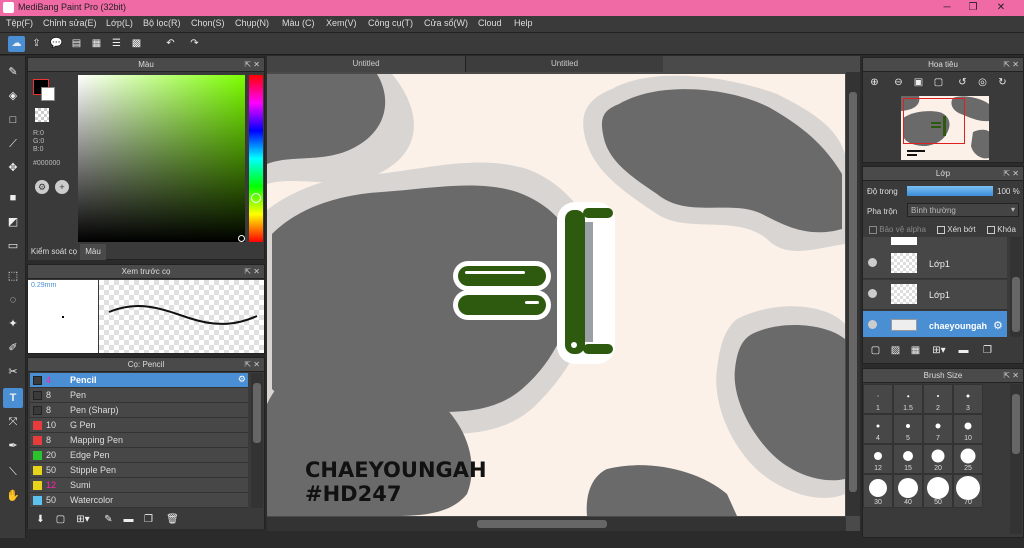  Describe the element at coordinates (256, 198) in the screenshot. I see `hue-slider-handle` at that location.